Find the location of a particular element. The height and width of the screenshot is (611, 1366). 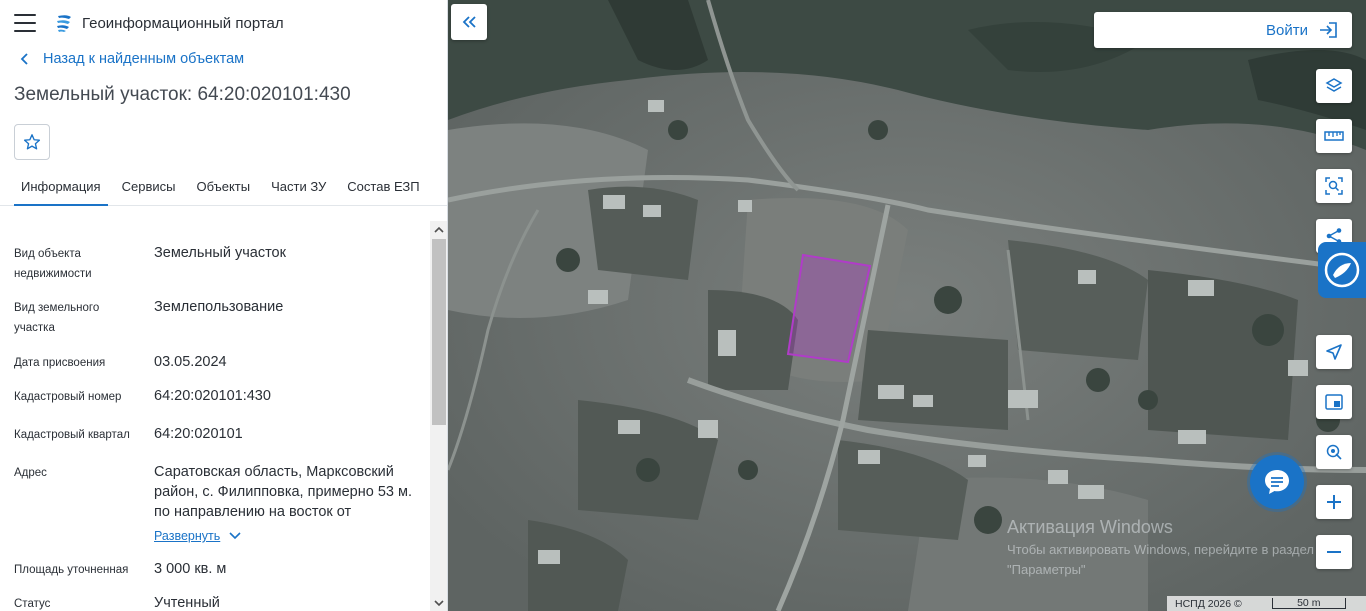

geo-marker-button is located at coordinates (1334, 452).